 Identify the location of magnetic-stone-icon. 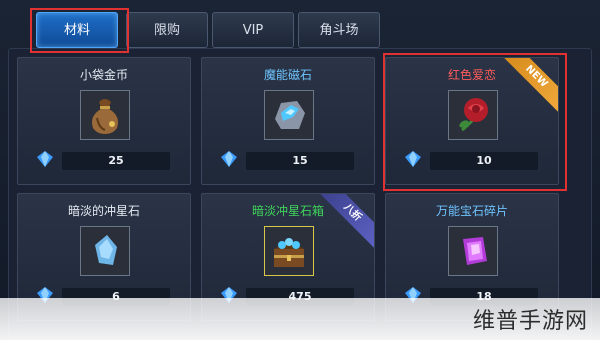
(289, 115).